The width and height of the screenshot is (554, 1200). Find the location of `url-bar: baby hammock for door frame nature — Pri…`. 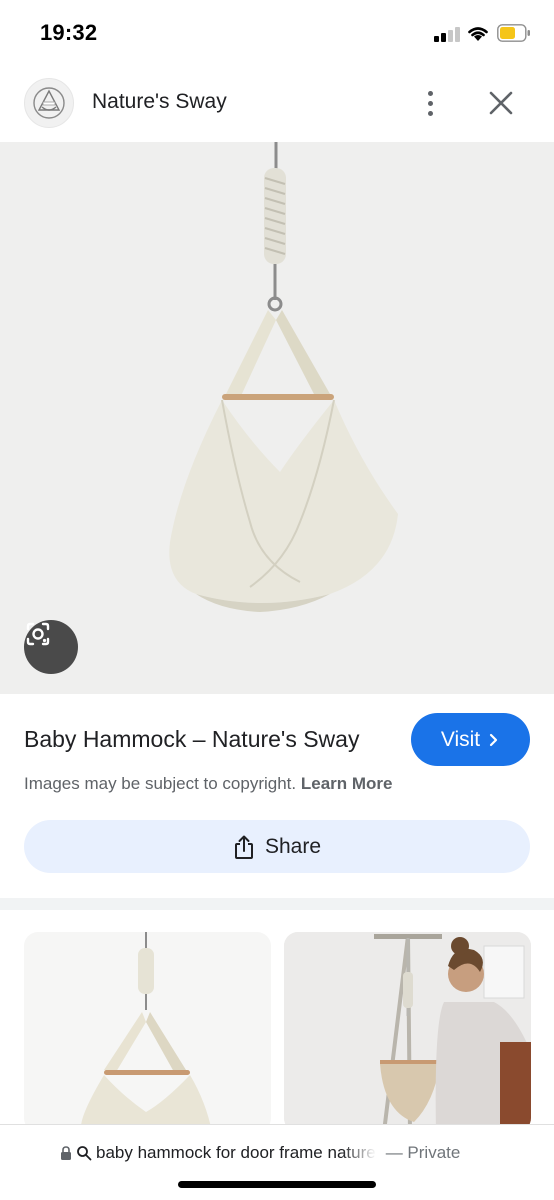

url-bar: baby hammock for door frame nature — Pri… is located at coordinates (277, 1162).